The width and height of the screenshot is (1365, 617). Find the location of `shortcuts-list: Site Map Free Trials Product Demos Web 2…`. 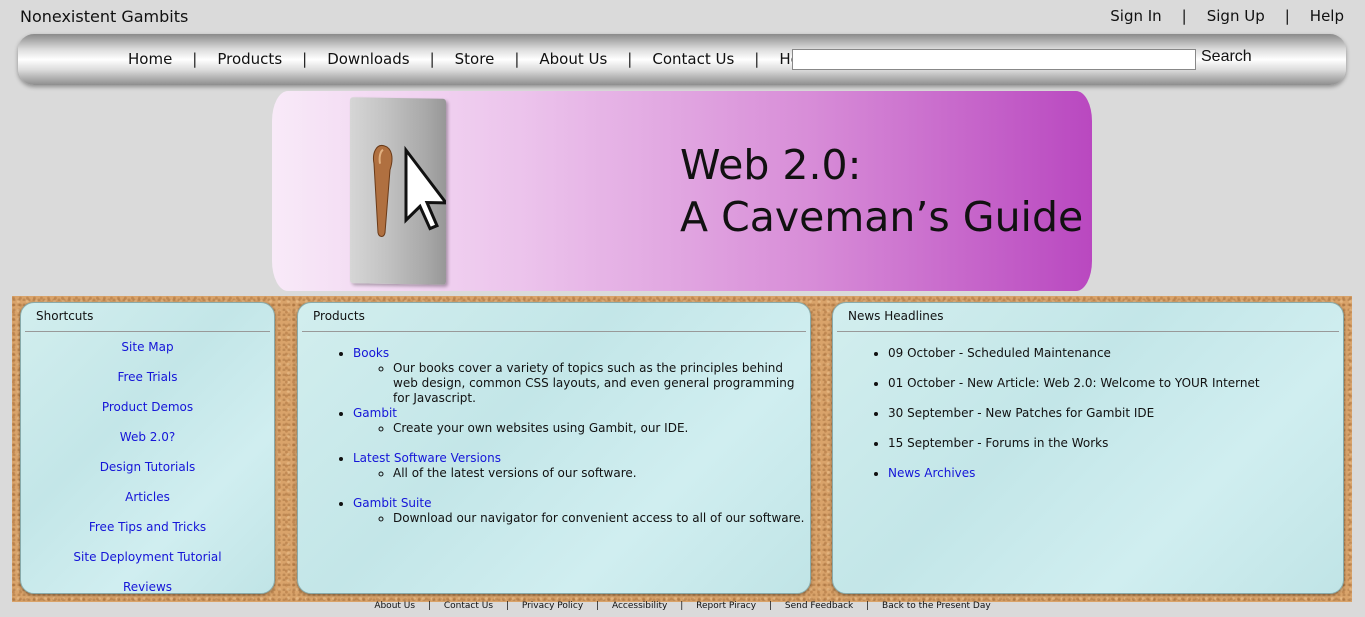

shortcuts-list: Site Map Free Trials Product Demos Web 2… is located at coordinates (147, 462).